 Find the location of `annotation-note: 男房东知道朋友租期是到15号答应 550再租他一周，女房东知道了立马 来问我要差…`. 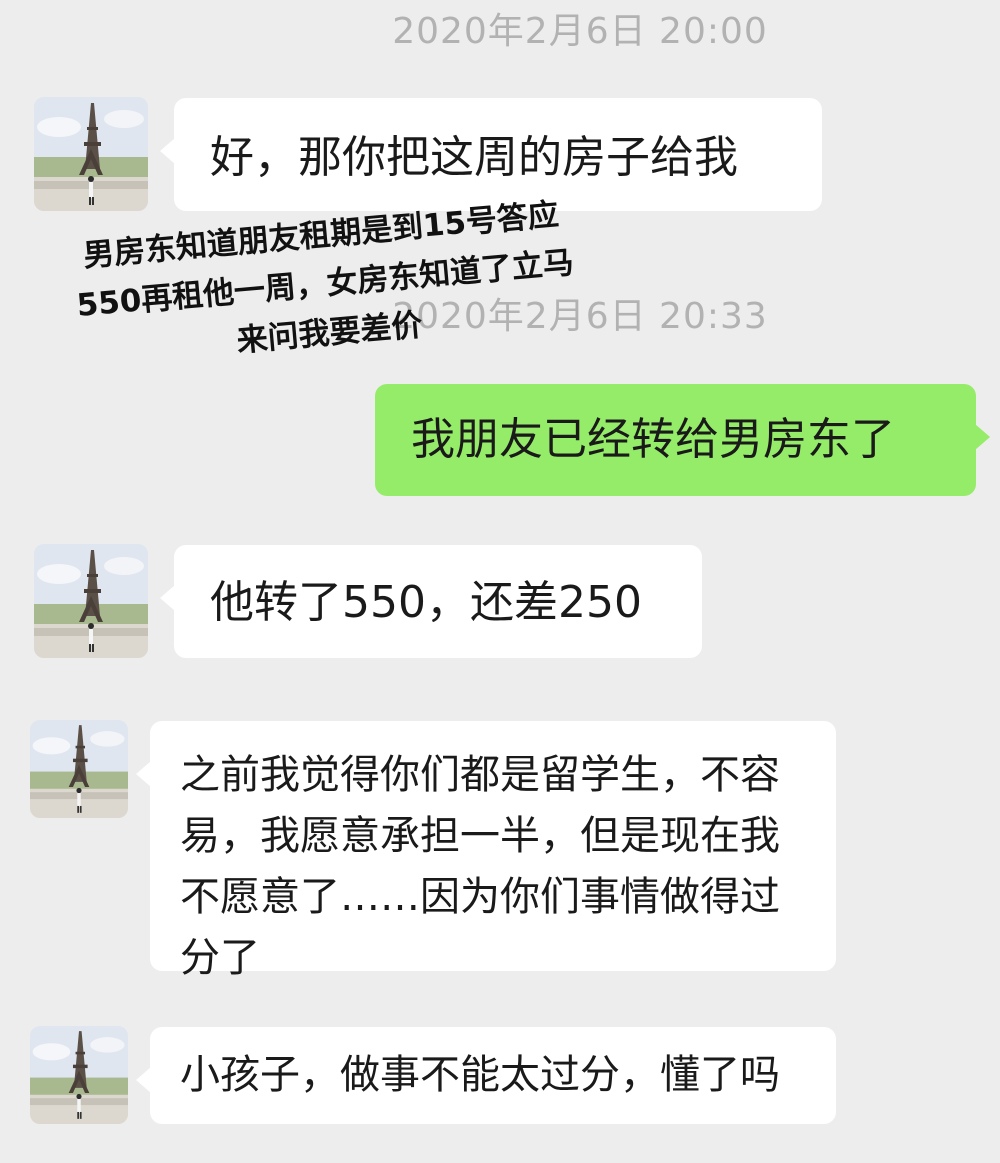

annotation-note: 男房东知道朋友租期是到15号答应 550再租他一周，女房东知道了立马 来问我要差… is located at coordinates (325, 284).